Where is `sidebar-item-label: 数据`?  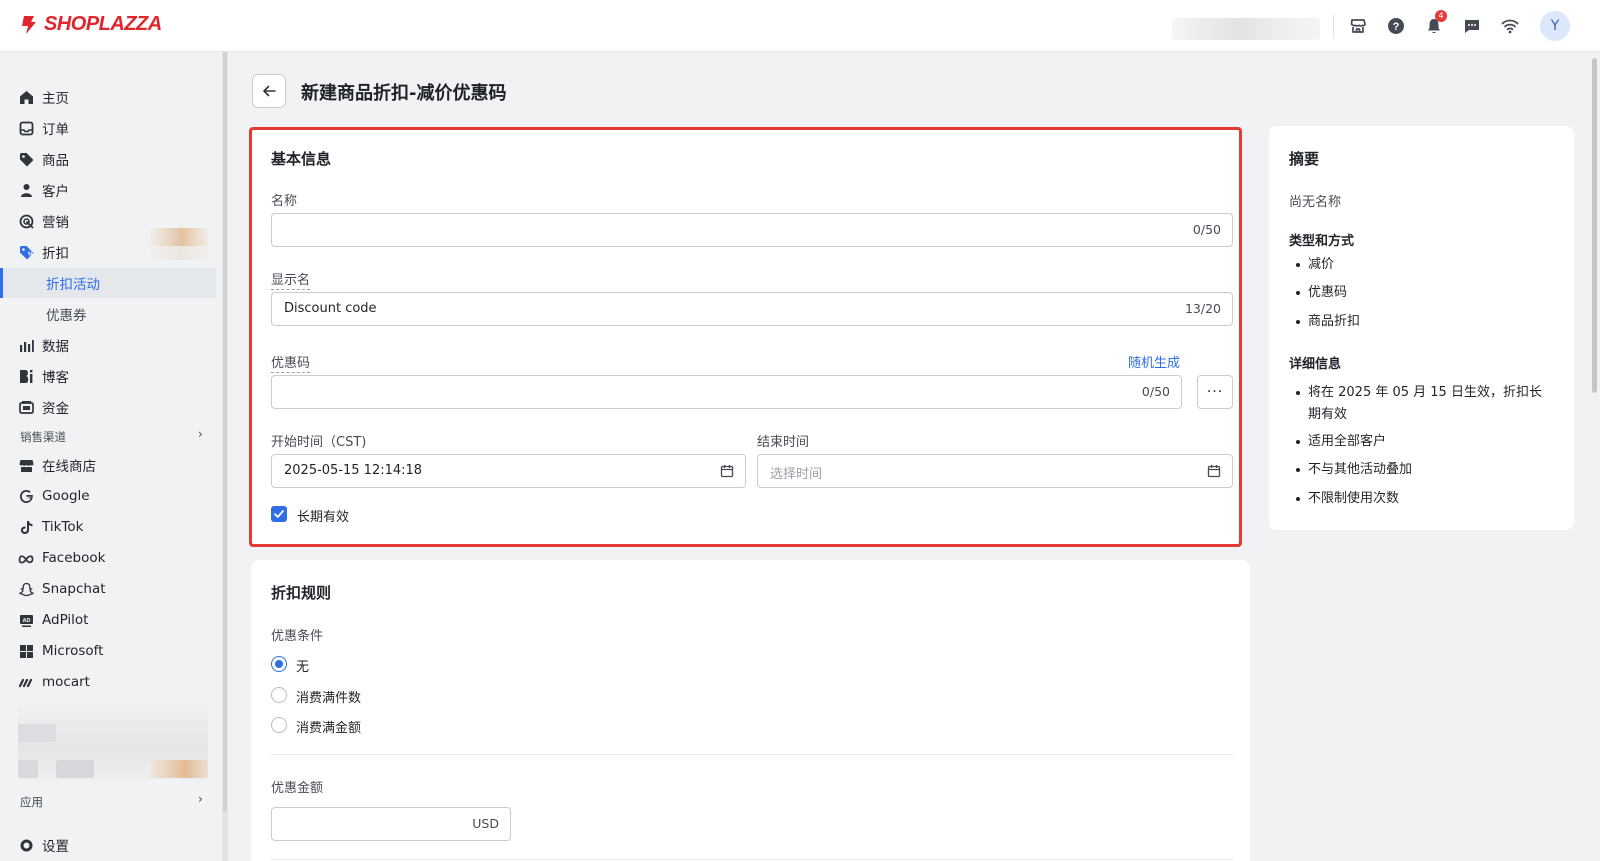
sidebar-item-label: 数据 is located at coordinates (55, 347).